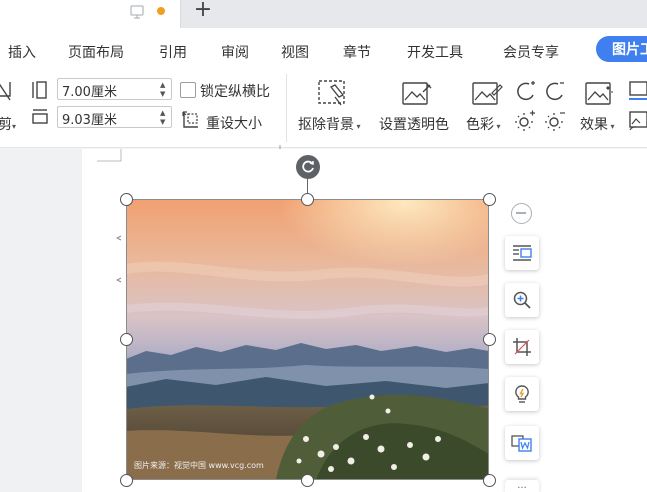 Image resolution: width=647 pixels, height=492 pixels. I want to click on set-transparent-color-icon, so click(417, 96).